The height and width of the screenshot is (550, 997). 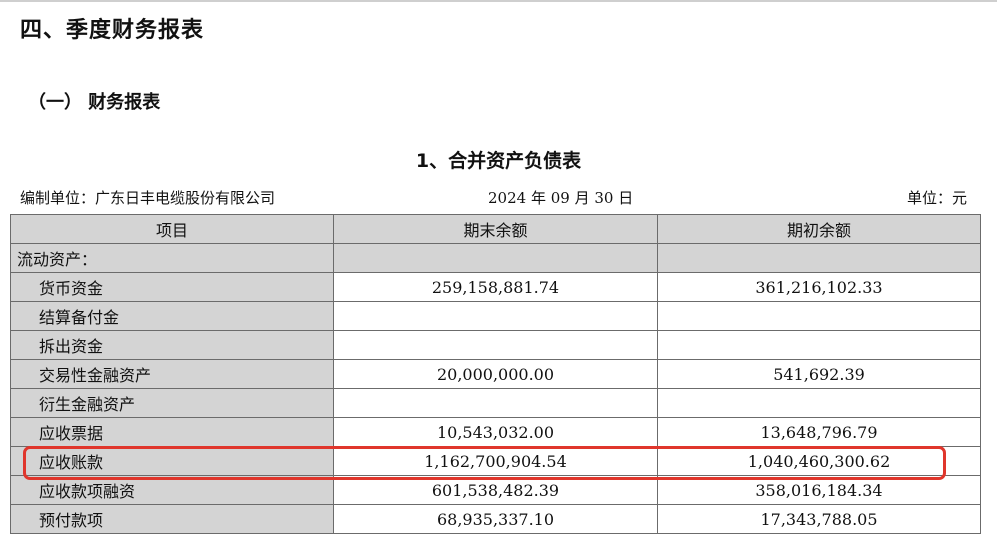 I want to click on row-item: 衍生金融资产, so click(x=172, y=403).